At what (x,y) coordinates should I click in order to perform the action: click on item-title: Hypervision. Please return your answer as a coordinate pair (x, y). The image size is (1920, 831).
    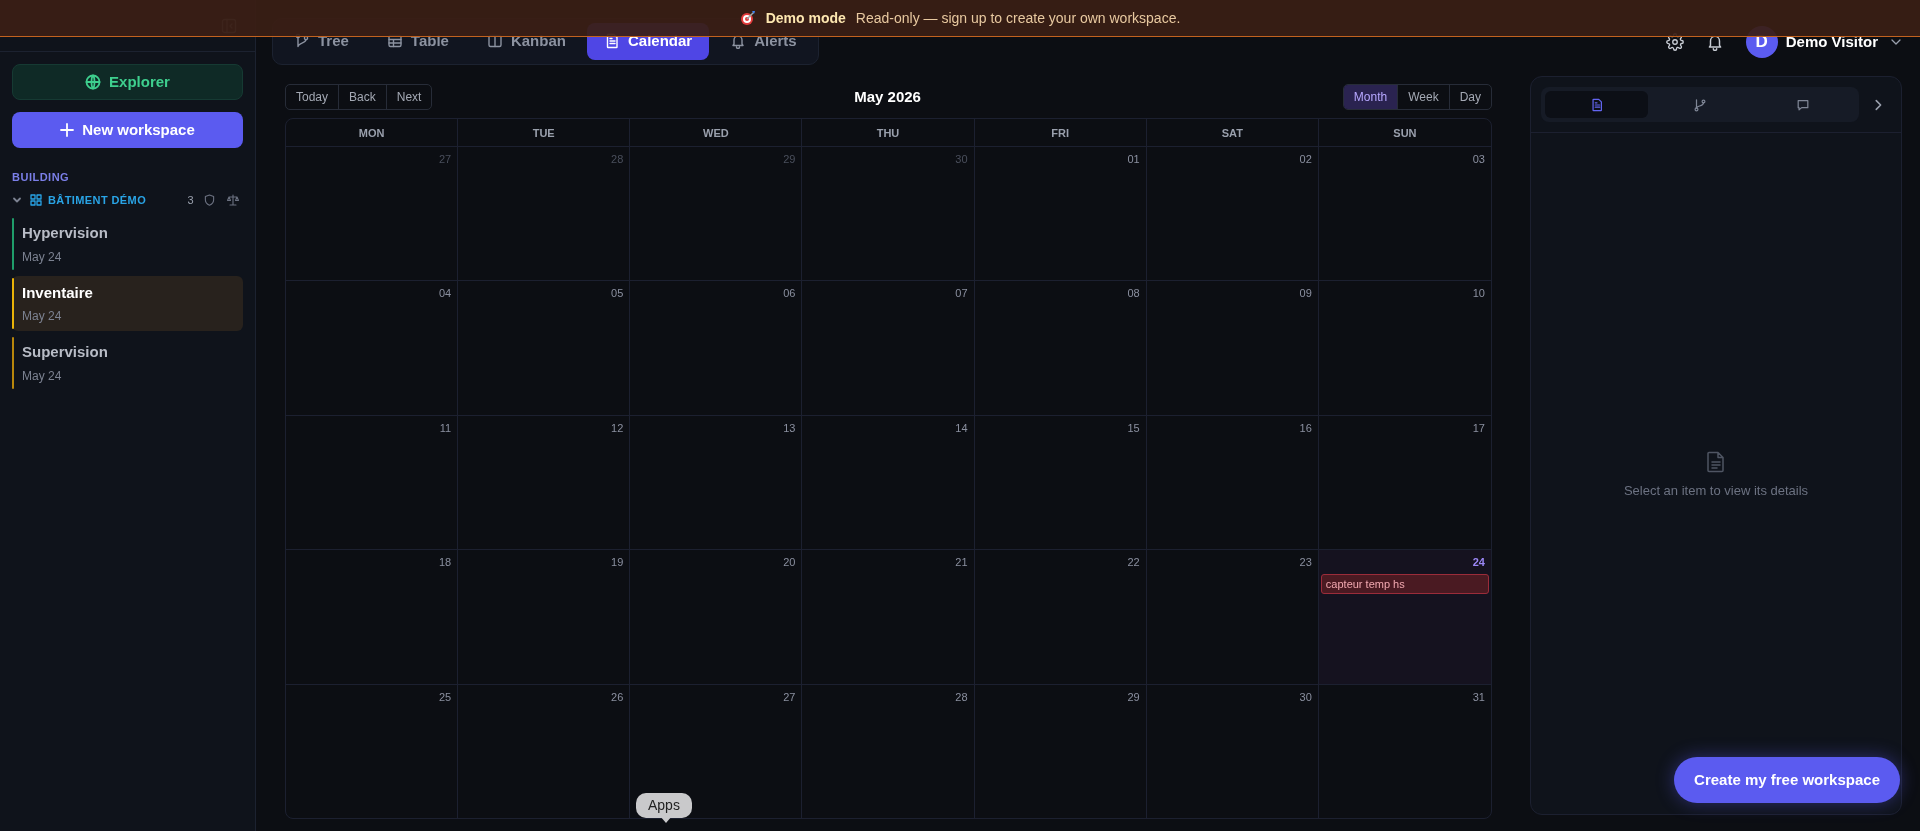
    Looking at the image, I should click on (65, 233).